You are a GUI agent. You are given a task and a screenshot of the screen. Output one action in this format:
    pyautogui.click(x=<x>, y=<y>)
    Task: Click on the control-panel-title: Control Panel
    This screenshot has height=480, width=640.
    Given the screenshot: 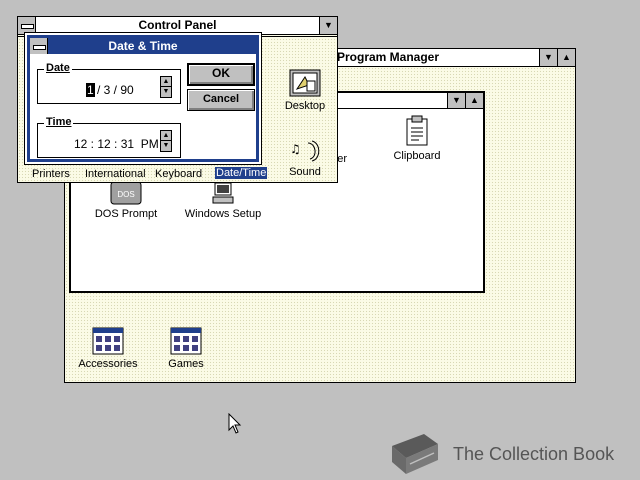 What is the action you would take?
    pyautogui.click(x=177, y=25)
    